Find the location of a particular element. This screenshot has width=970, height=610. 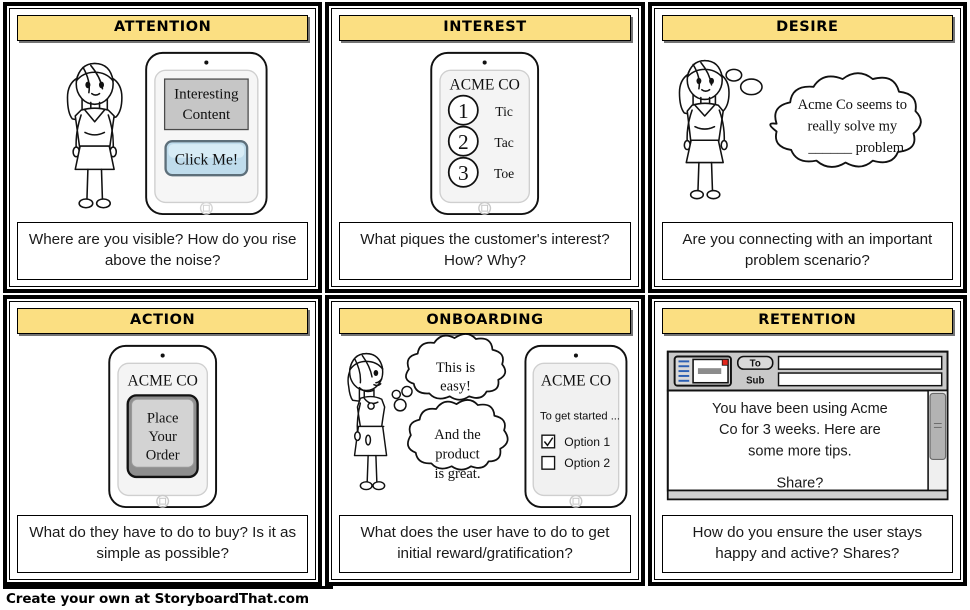

email-status-bar is located at coordinates (807, 495).